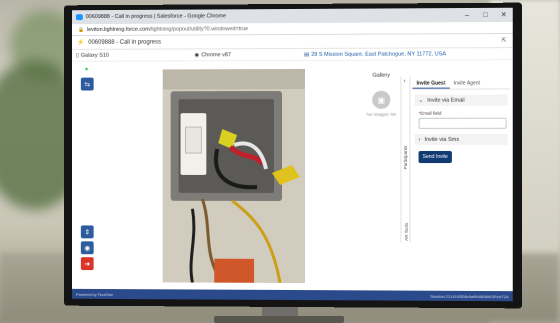 This screenshot has height=323, width=560. What do you see at coordinates (504, 40) in the screenshot?
I see `popout-icon: ⇱` at bounding box center [504, 40].